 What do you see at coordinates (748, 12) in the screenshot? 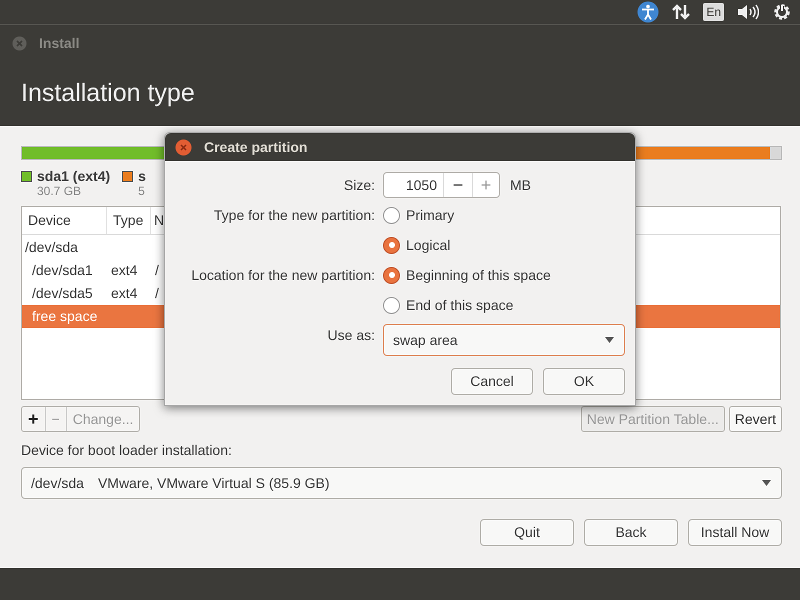
I see `volume-icon` at bounding box center [748, 12].